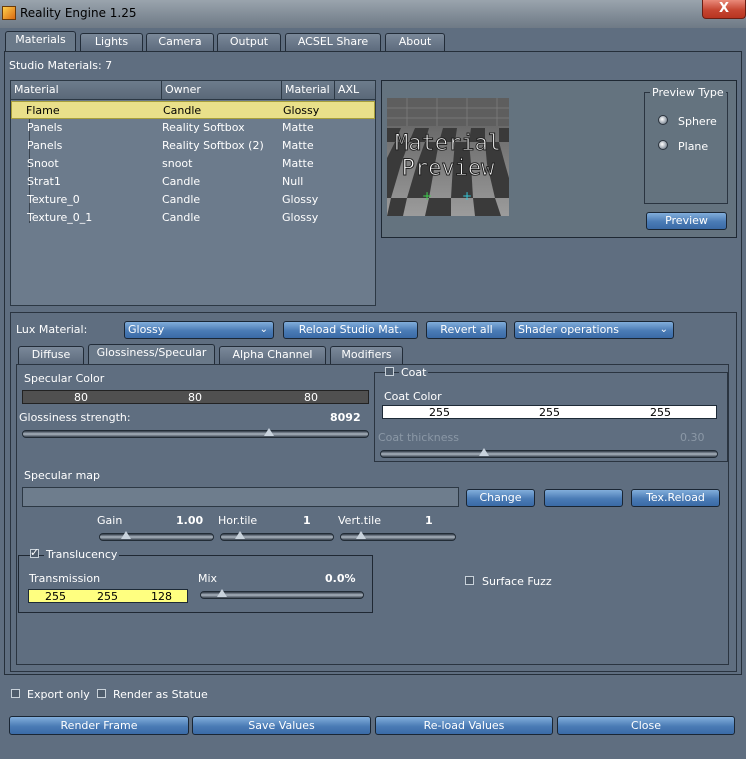 The width and height of the screenshot is (746, 759). What do you see at coordinates (208, 578) in the screenshot?
I see `mix-label: Mix` at bounding box center [208, 578].